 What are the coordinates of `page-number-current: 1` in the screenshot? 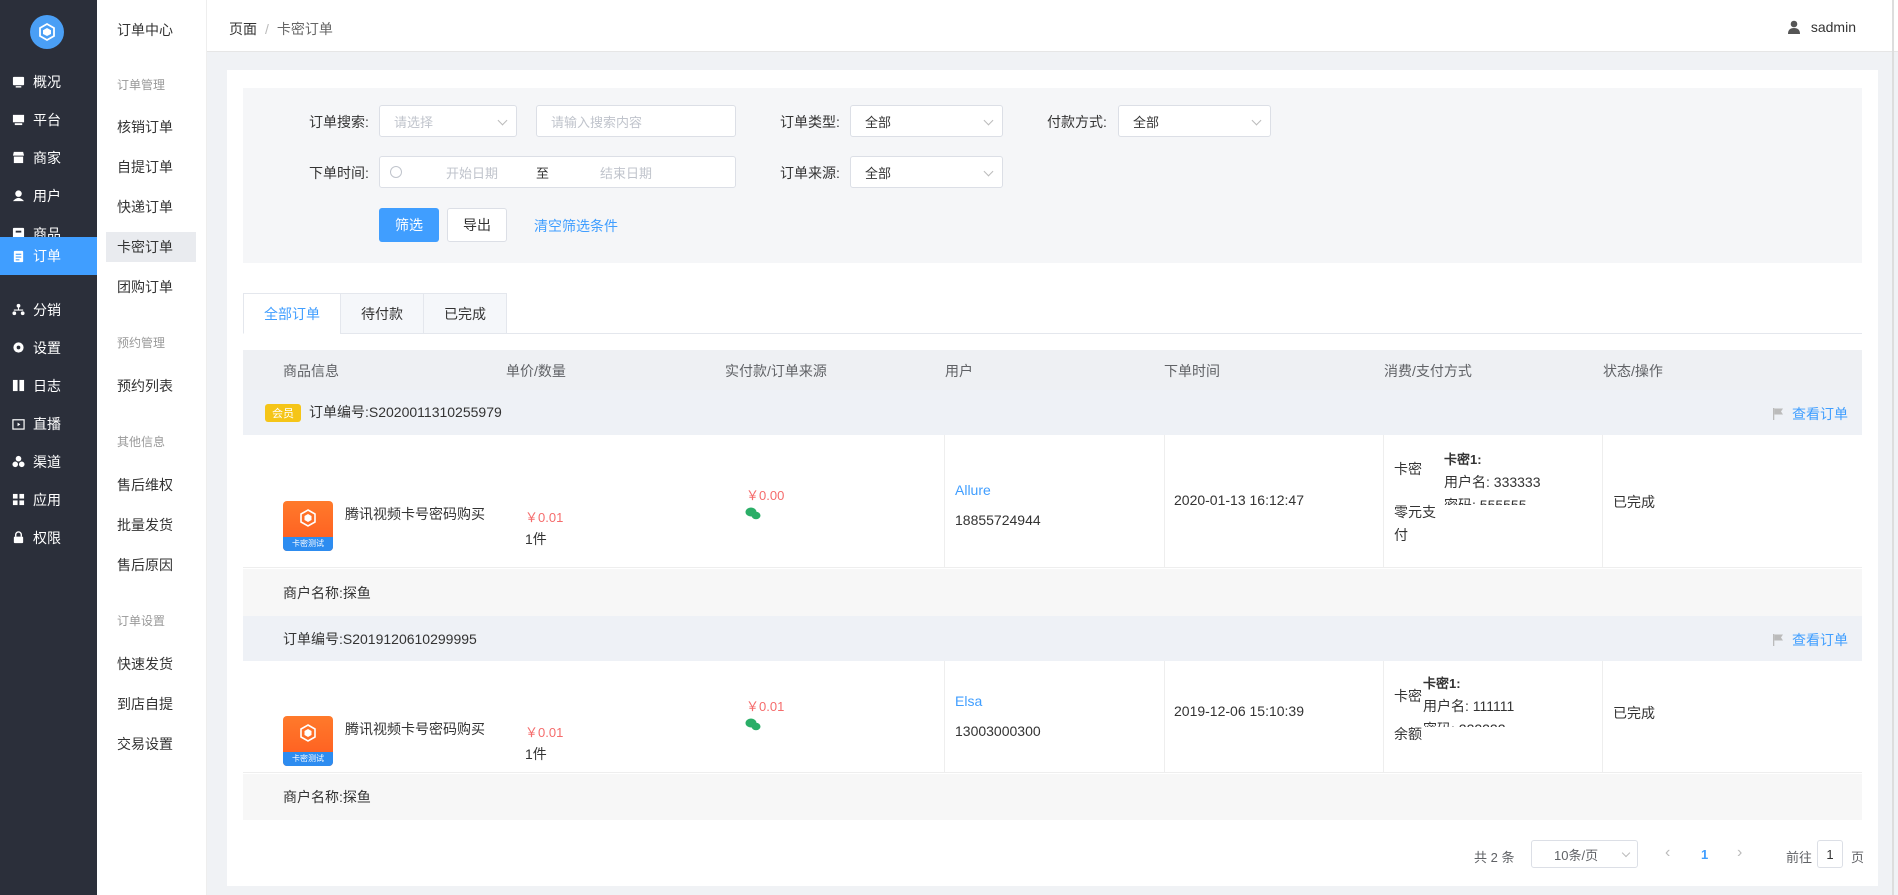 It's located at (1704, 854).